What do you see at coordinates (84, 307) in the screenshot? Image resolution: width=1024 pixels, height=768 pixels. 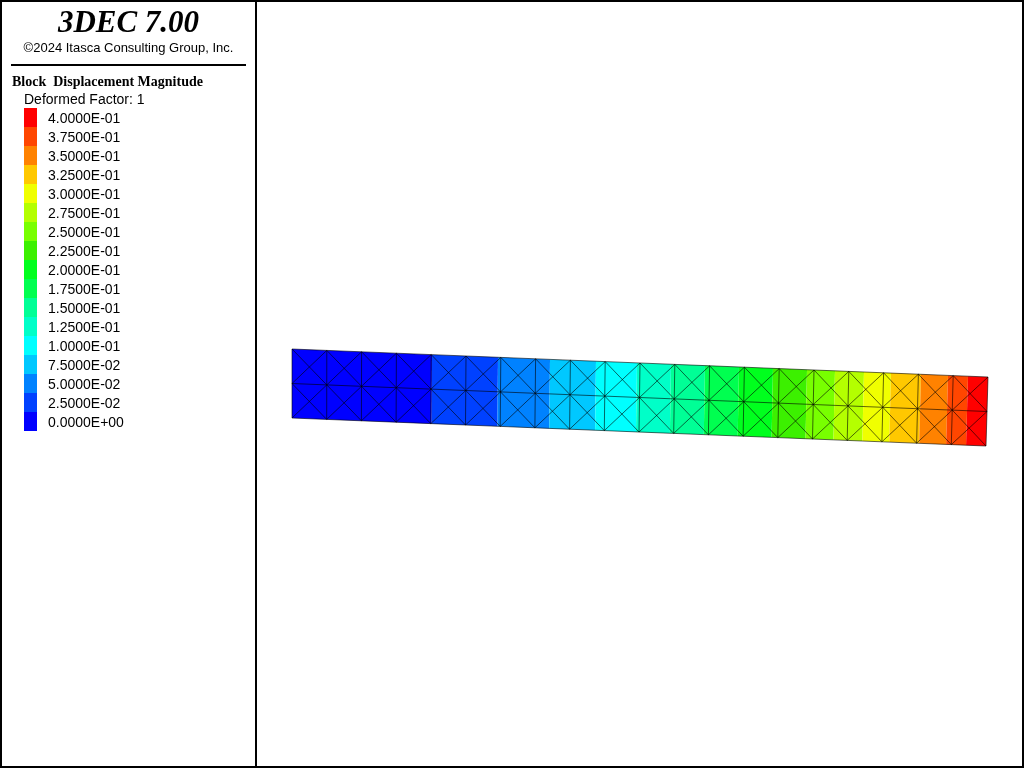 I see `legend-label: 1.5000E-01` at bounding box center [84, 307].